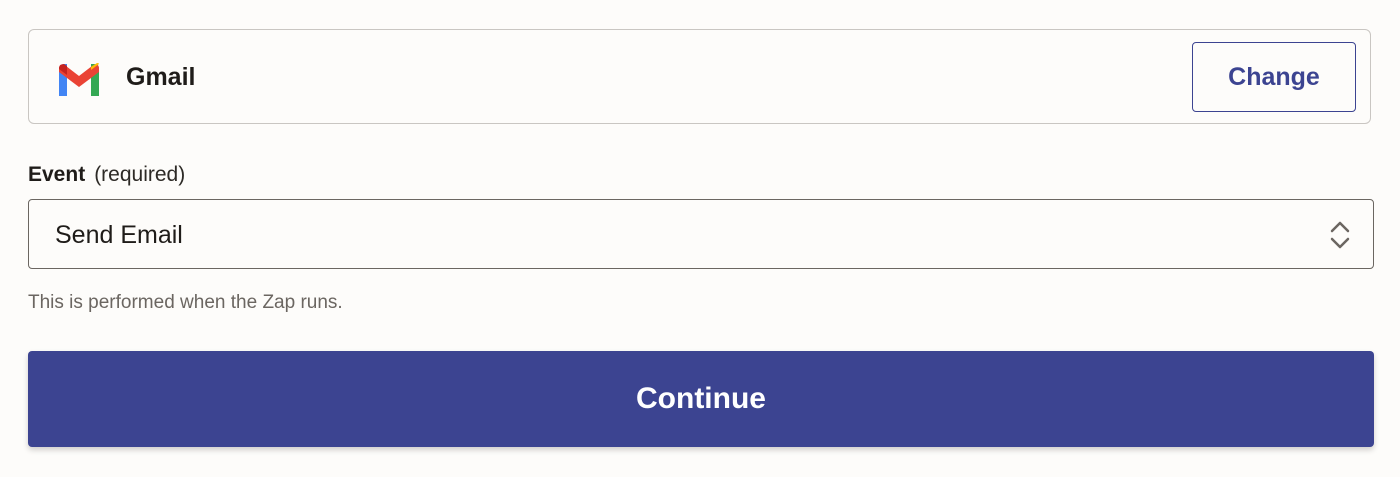 The height and width of the screenshot is (477, 1400). What do you see at coordinates (701, 234) in the screenshot?
I see `event-select: Send Email` at bounding box center [701, 234].